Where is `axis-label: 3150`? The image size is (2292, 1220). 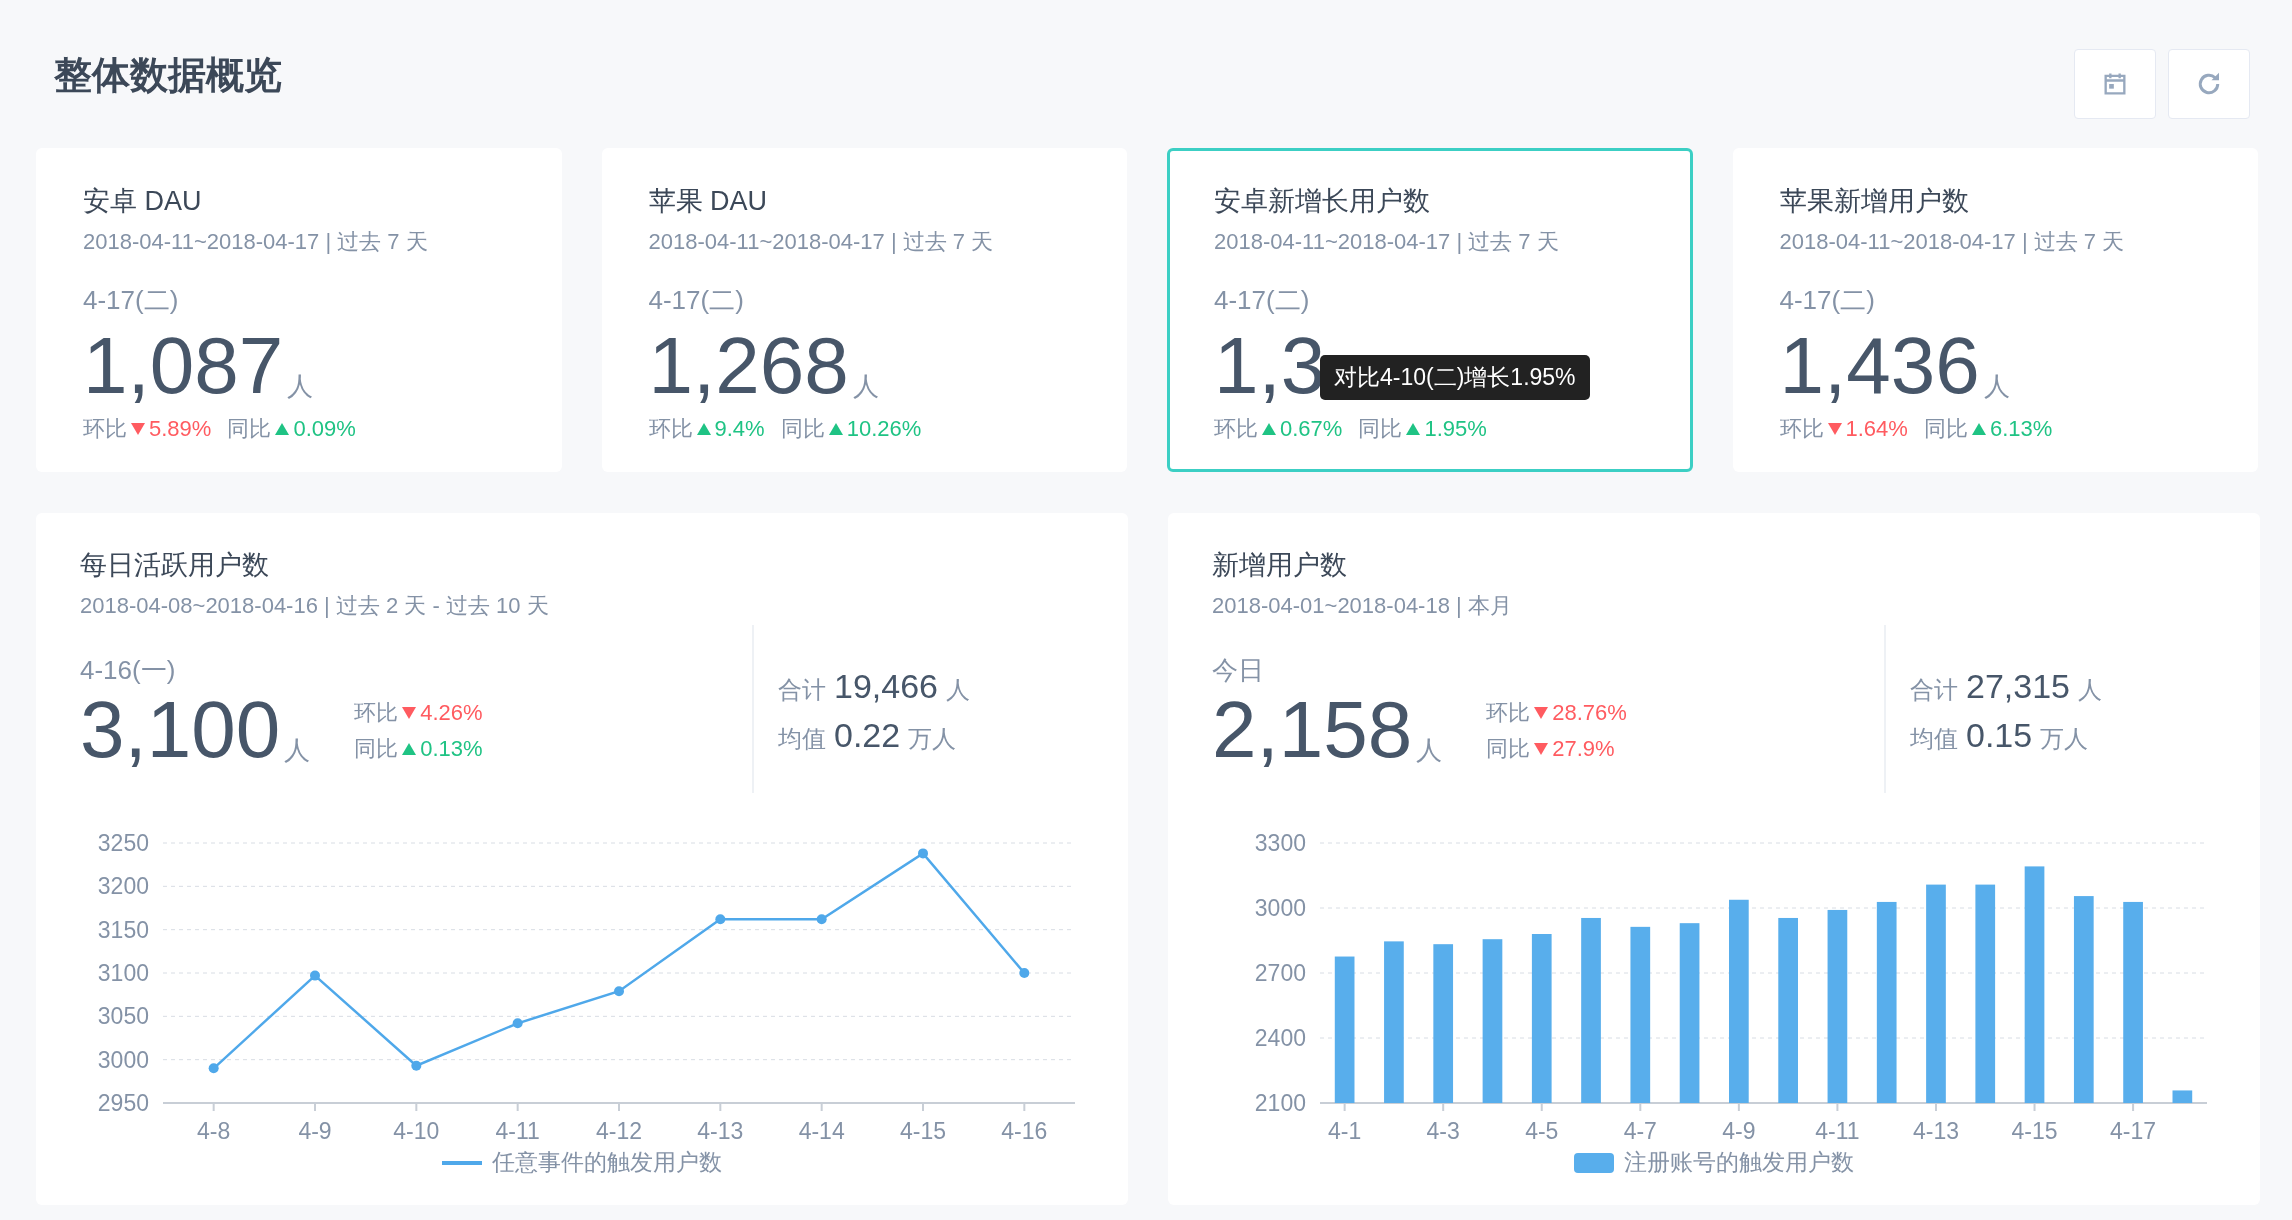 axis-label: 3150 is located at coordinates (123, 929).